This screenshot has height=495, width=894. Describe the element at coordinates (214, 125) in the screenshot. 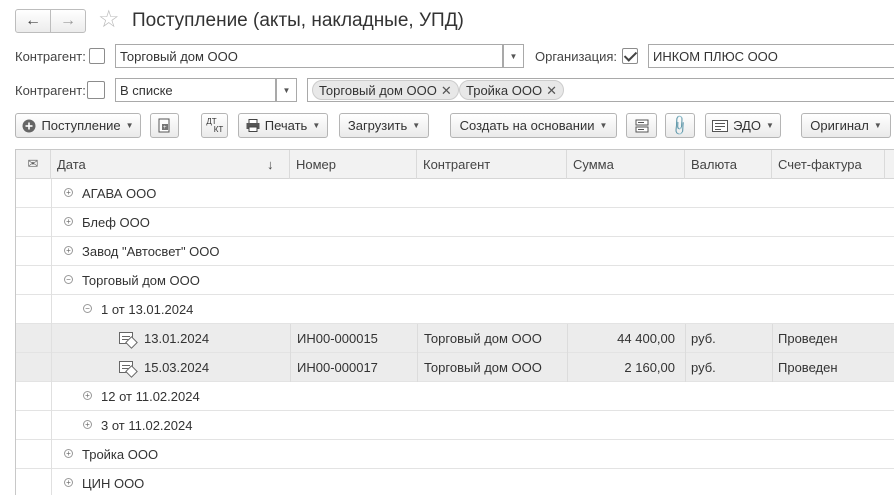

I see `dt-kt-button: ДТ КТ` at that location.